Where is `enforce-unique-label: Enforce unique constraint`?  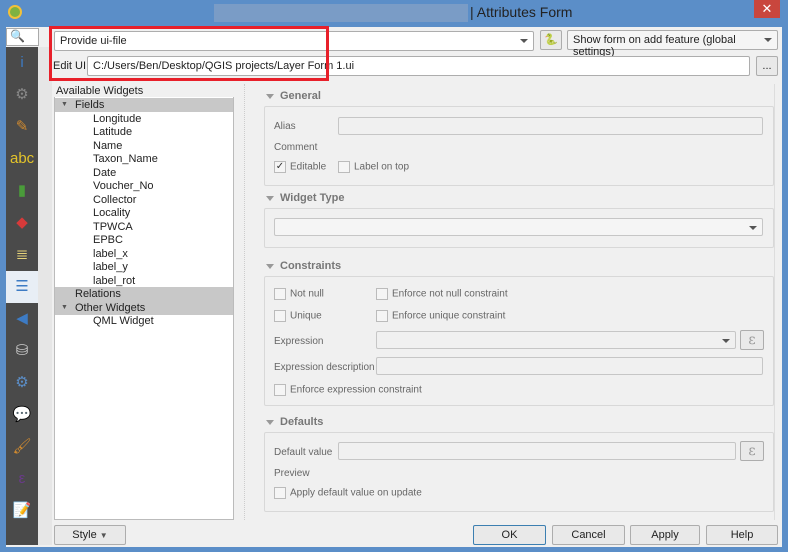 enforce-unique-label: Enforce unique constraint is located at coordinates (449, 316).